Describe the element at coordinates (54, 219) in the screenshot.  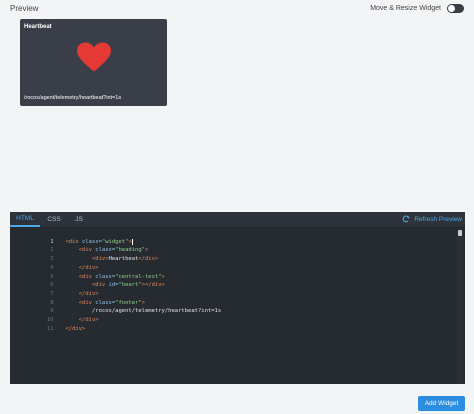
I see `tab-css: CSS` at that location.